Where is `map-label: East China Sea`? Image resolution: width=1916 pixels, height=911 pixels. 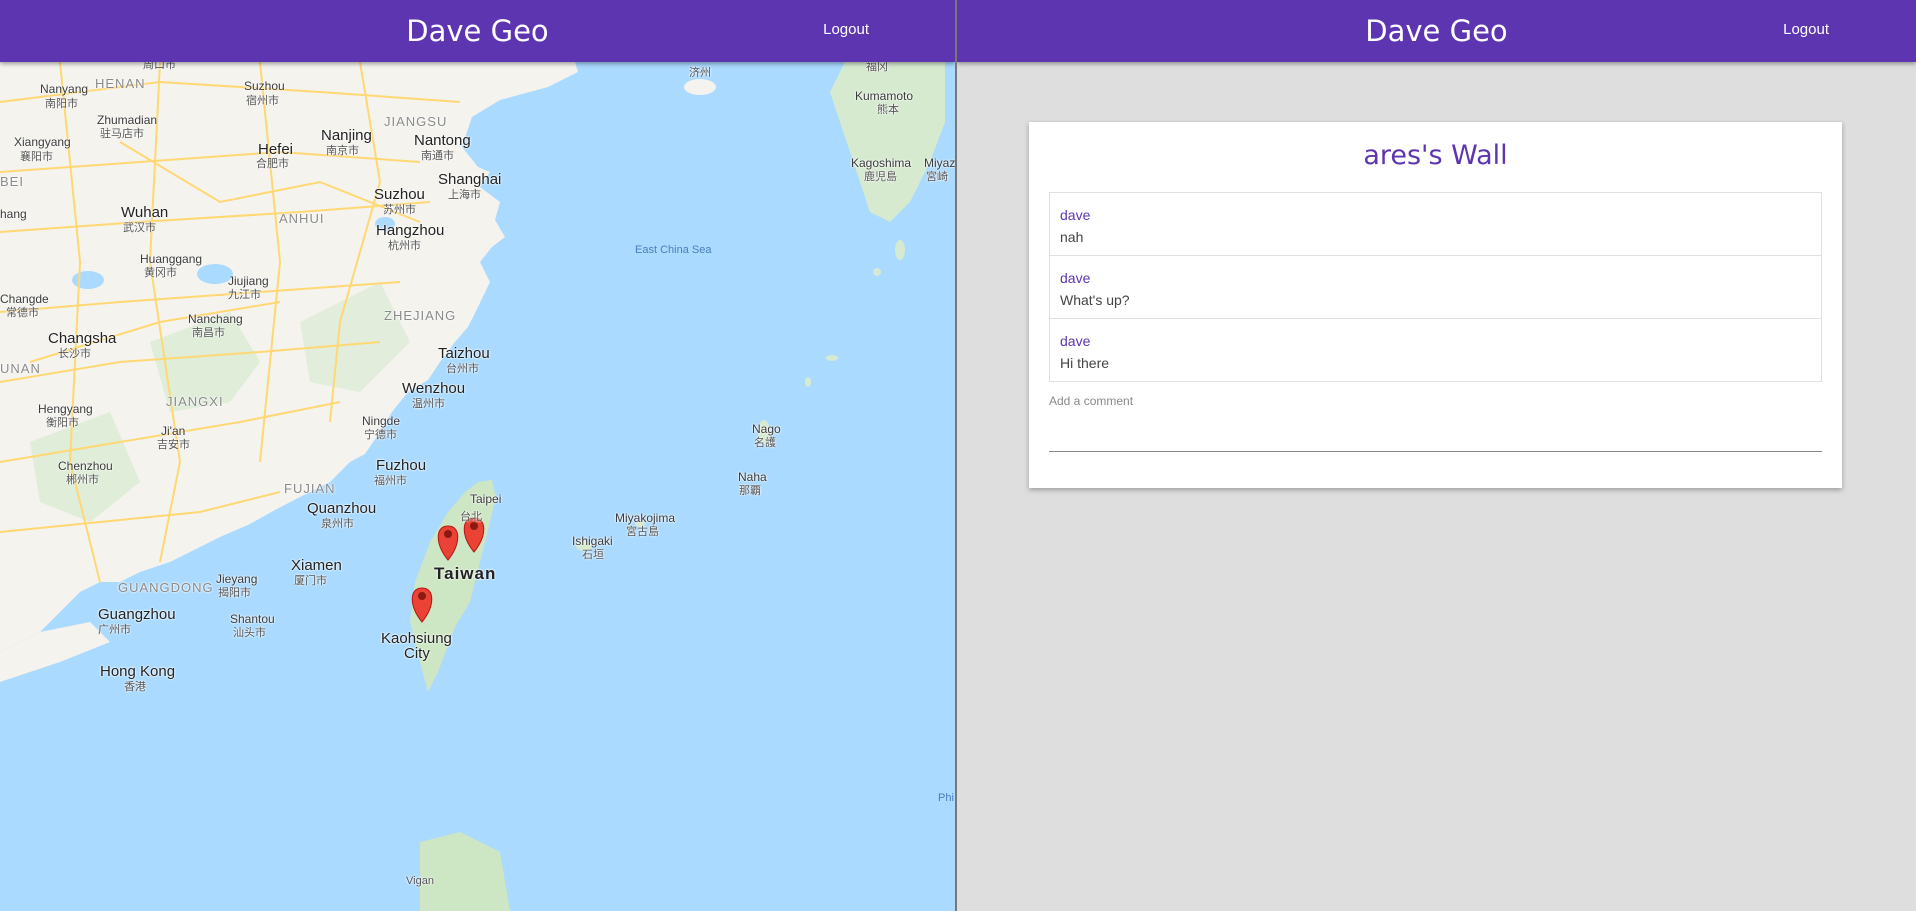
map-label: East China Sea is located at coordinates (673, 250).